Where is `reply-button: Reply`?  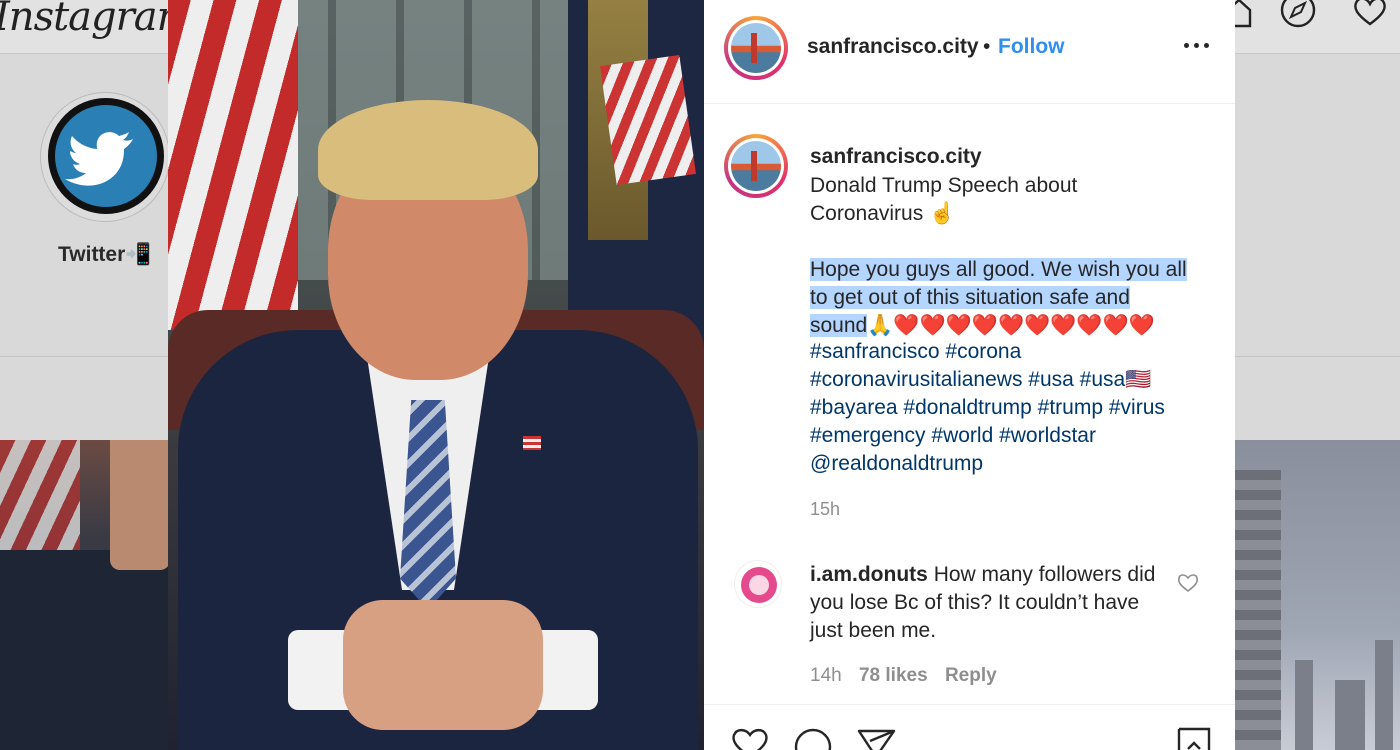 reply-button: Reply is located at coordinates (971, 675).